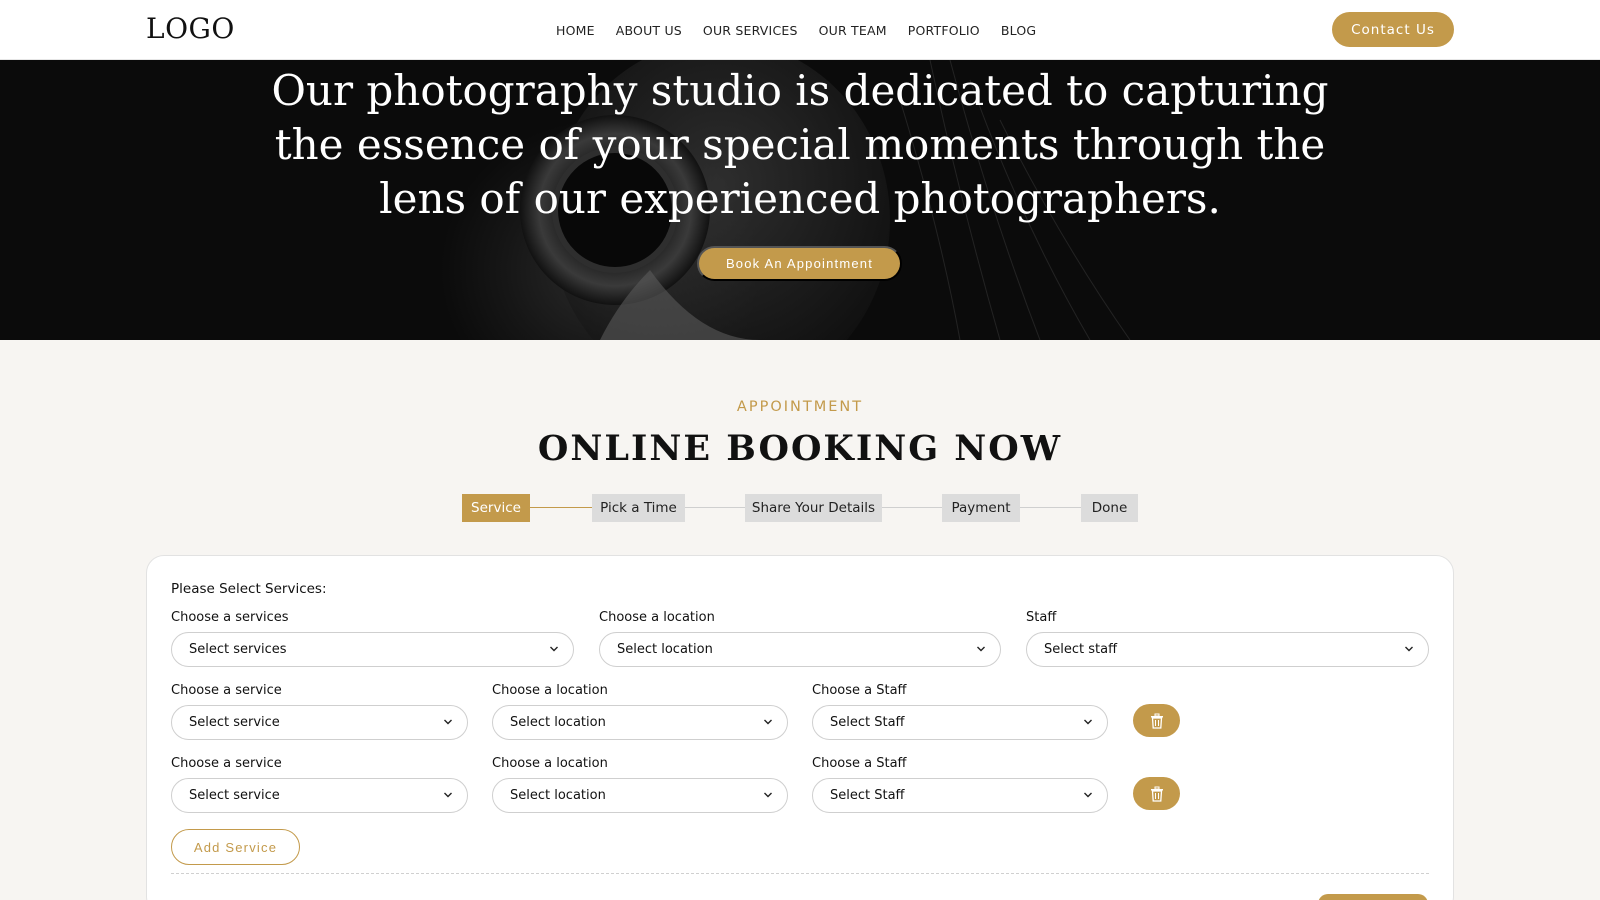 This screenshot has height=900, width=1600. Describe the element at coordinates (372, 649) in the screenshot. I see `services-select: Select services` at that location.